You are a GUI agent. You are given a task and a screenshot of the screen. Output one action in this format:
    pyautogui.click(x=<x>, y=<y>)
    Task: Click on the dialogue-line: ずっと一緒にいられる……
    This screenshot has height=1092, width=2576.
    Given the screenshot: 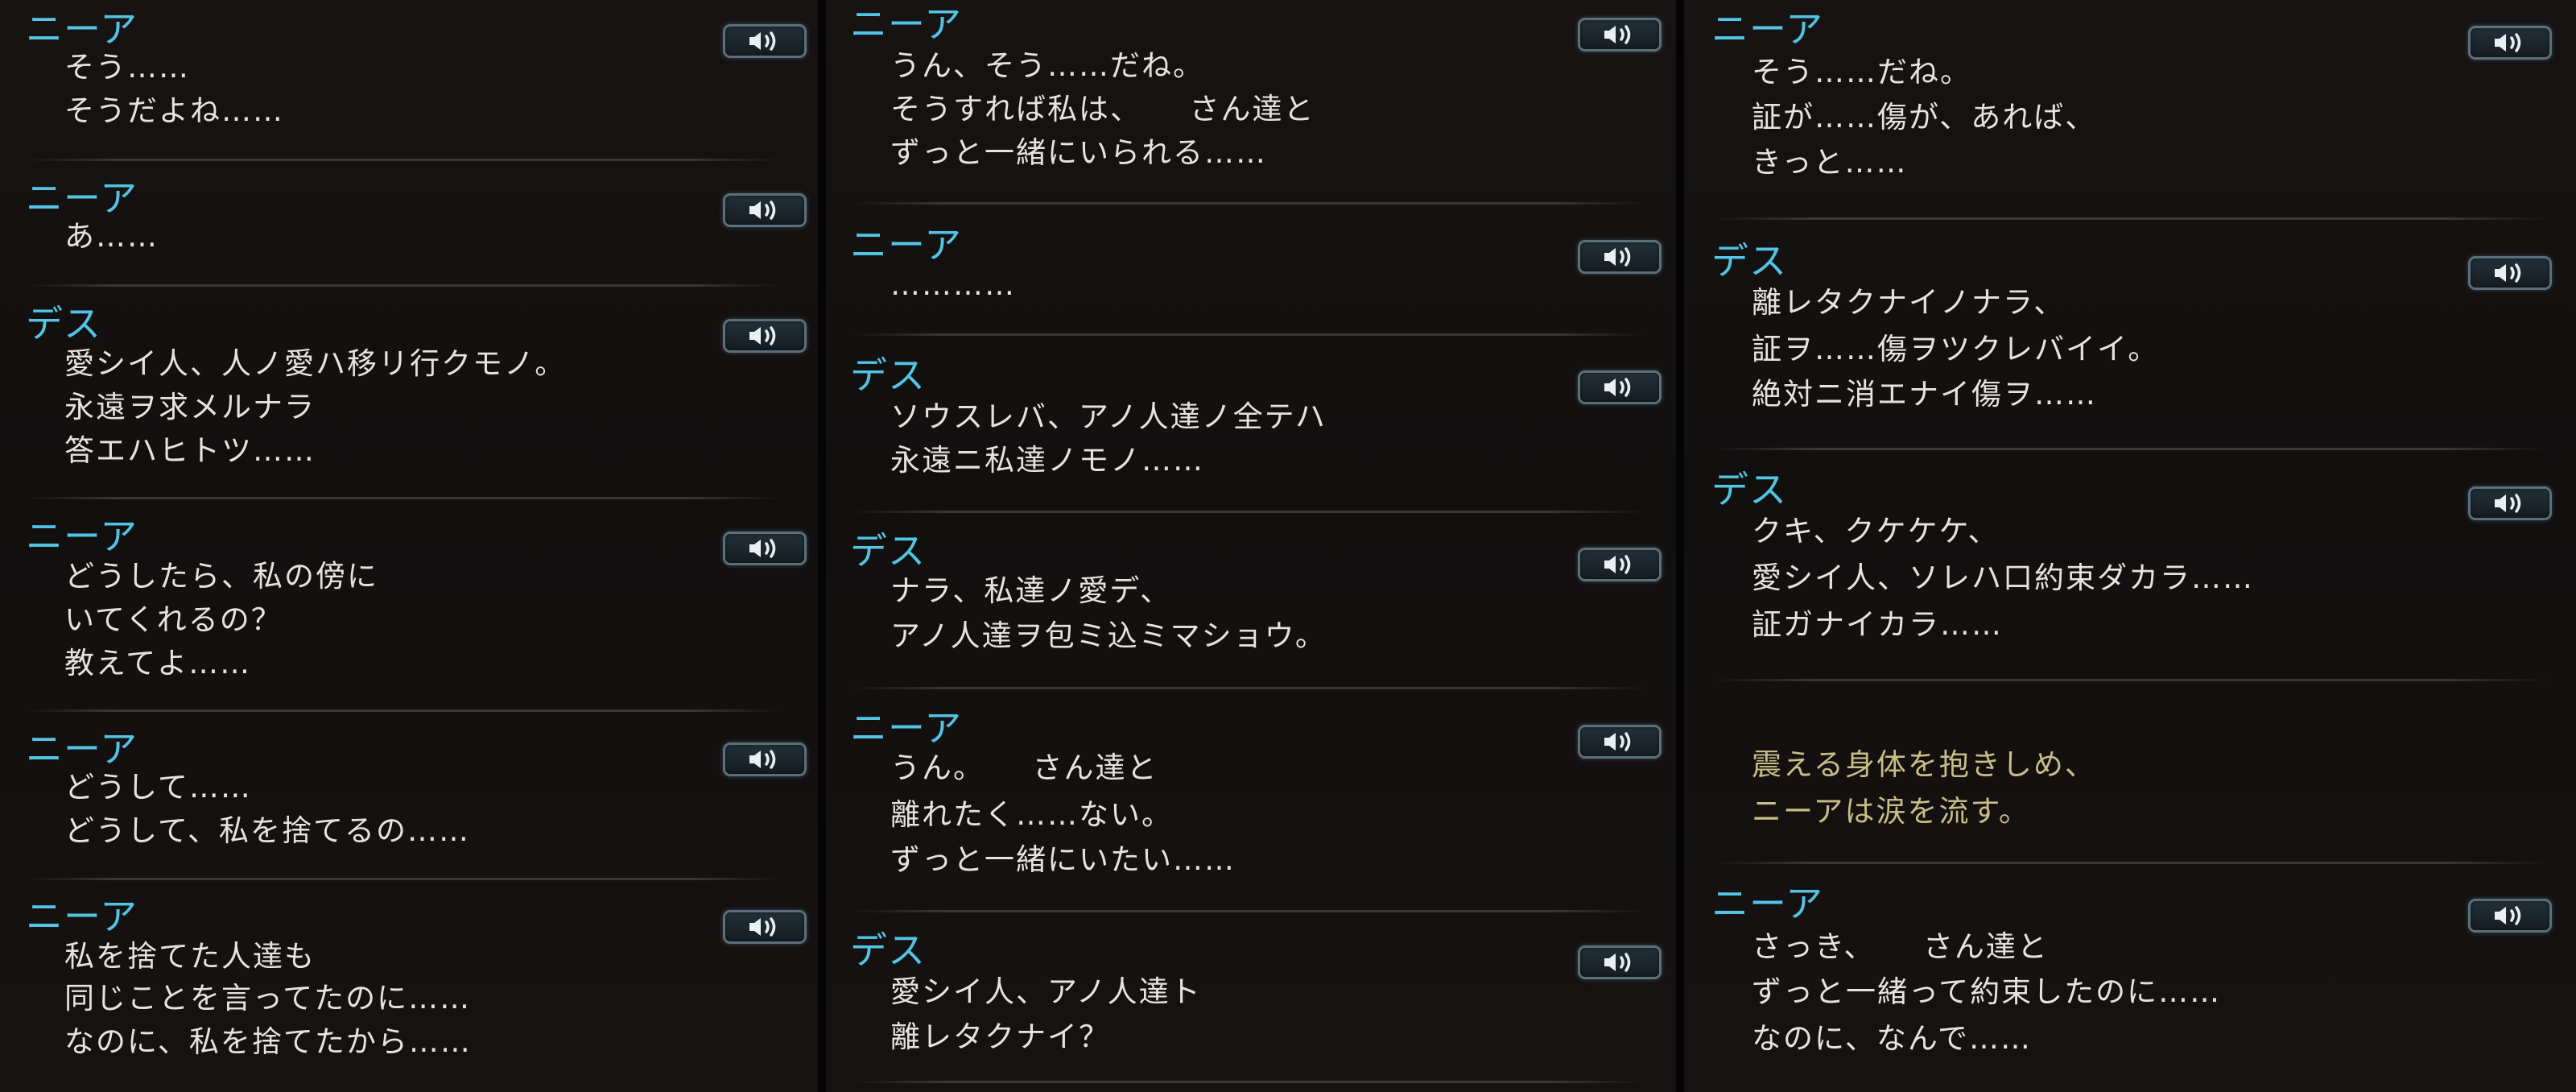 What is the action you would take?
    pyautogui.click(x=1078, y=153)
    